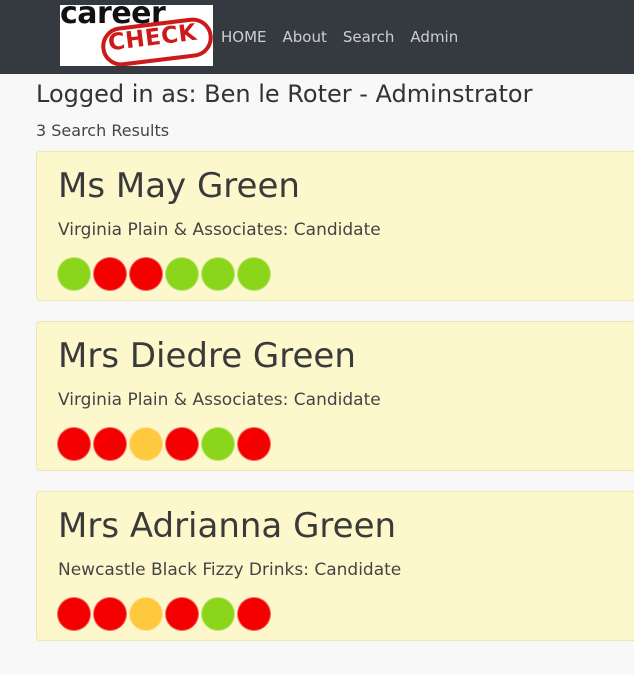 Image resolution: width=634 pixels, height=675 pixels. I want to click on nav-search-link: Search, so click(369, 37).